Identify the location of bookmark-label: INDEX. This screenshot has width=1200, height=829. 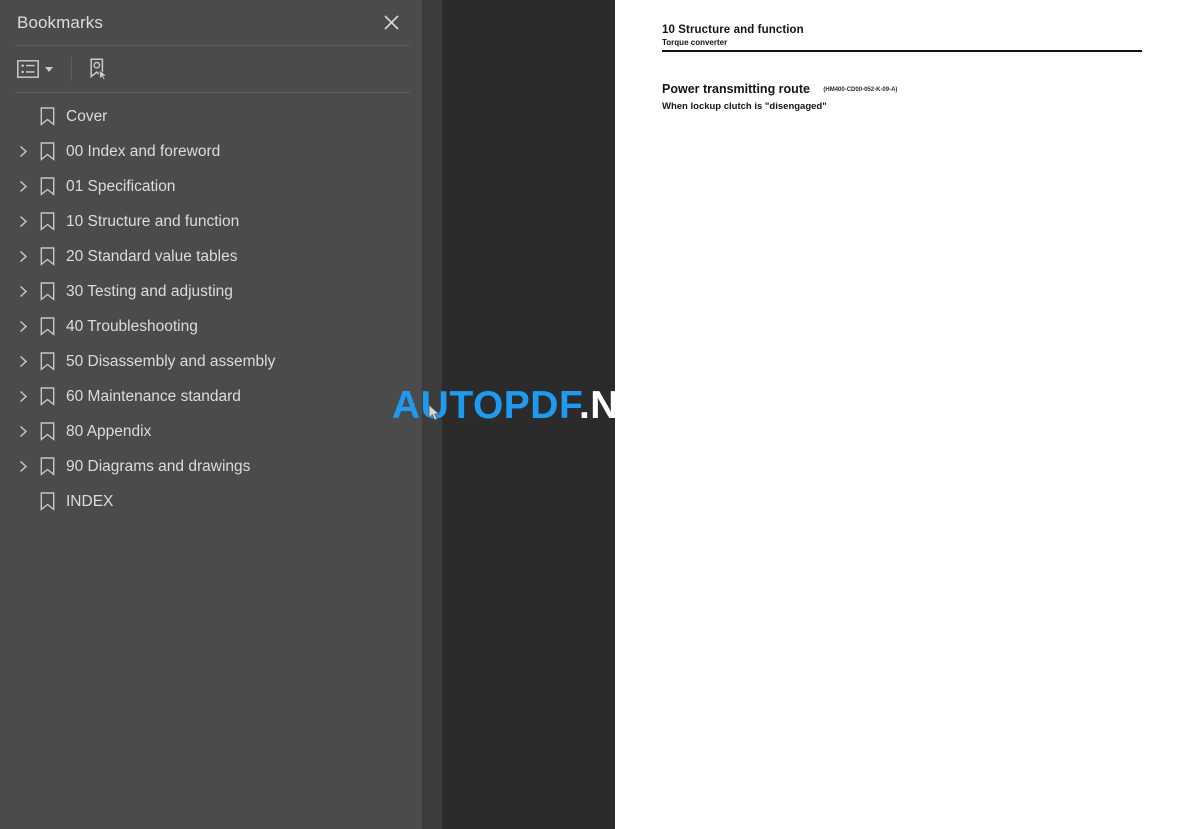
(90, 501).